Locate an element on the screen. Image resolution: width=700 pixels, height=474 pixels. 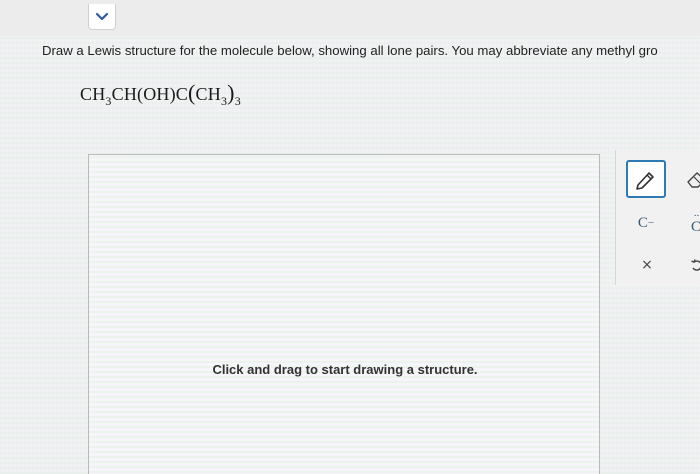
formula-paren: ) is located at coordinates (231, 92).